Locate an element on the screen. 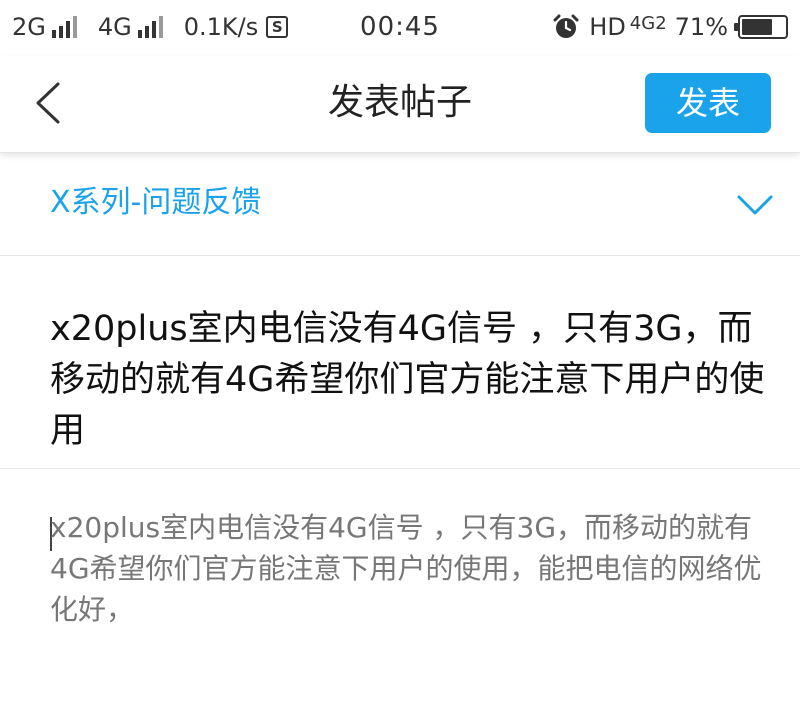 Image resolution: width=800 pixels, height=708 pixels. status-bar: 2G 4G 0.1K/s S 00:45 HD 4G2 71% is located at coordinates (400, 28).